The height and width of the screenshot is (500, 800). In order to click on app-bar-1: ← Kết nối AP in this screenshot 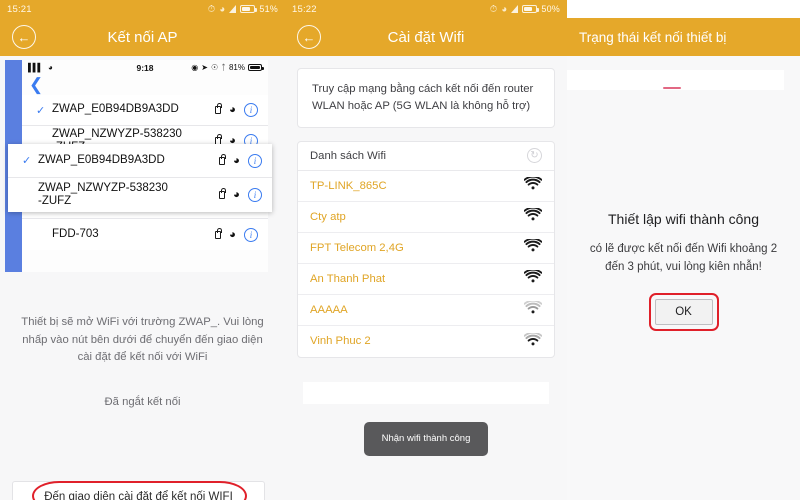, I will do `click(142, 37)`.